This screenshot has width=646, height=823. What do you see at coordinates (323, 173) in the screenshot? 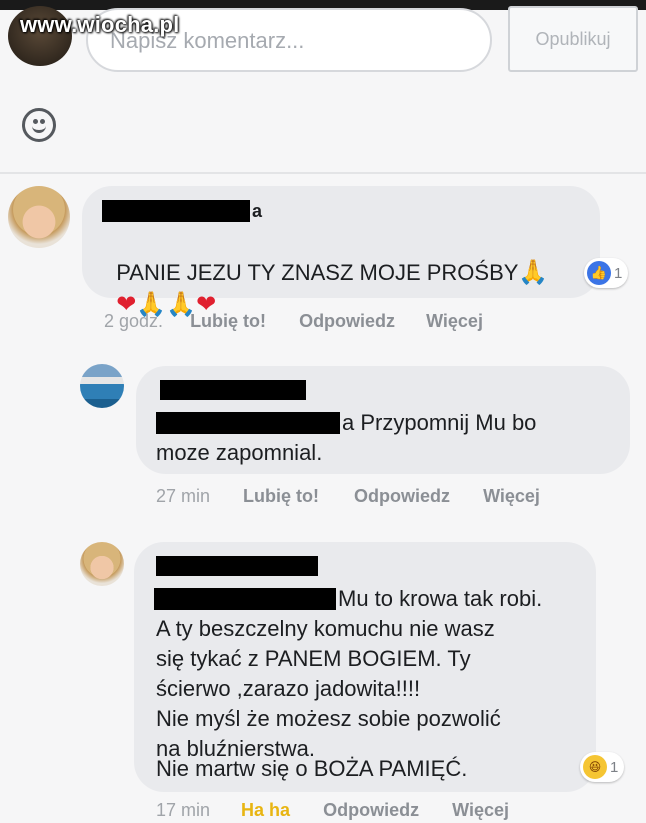
I see `divider` at bounding box center [323, 173].